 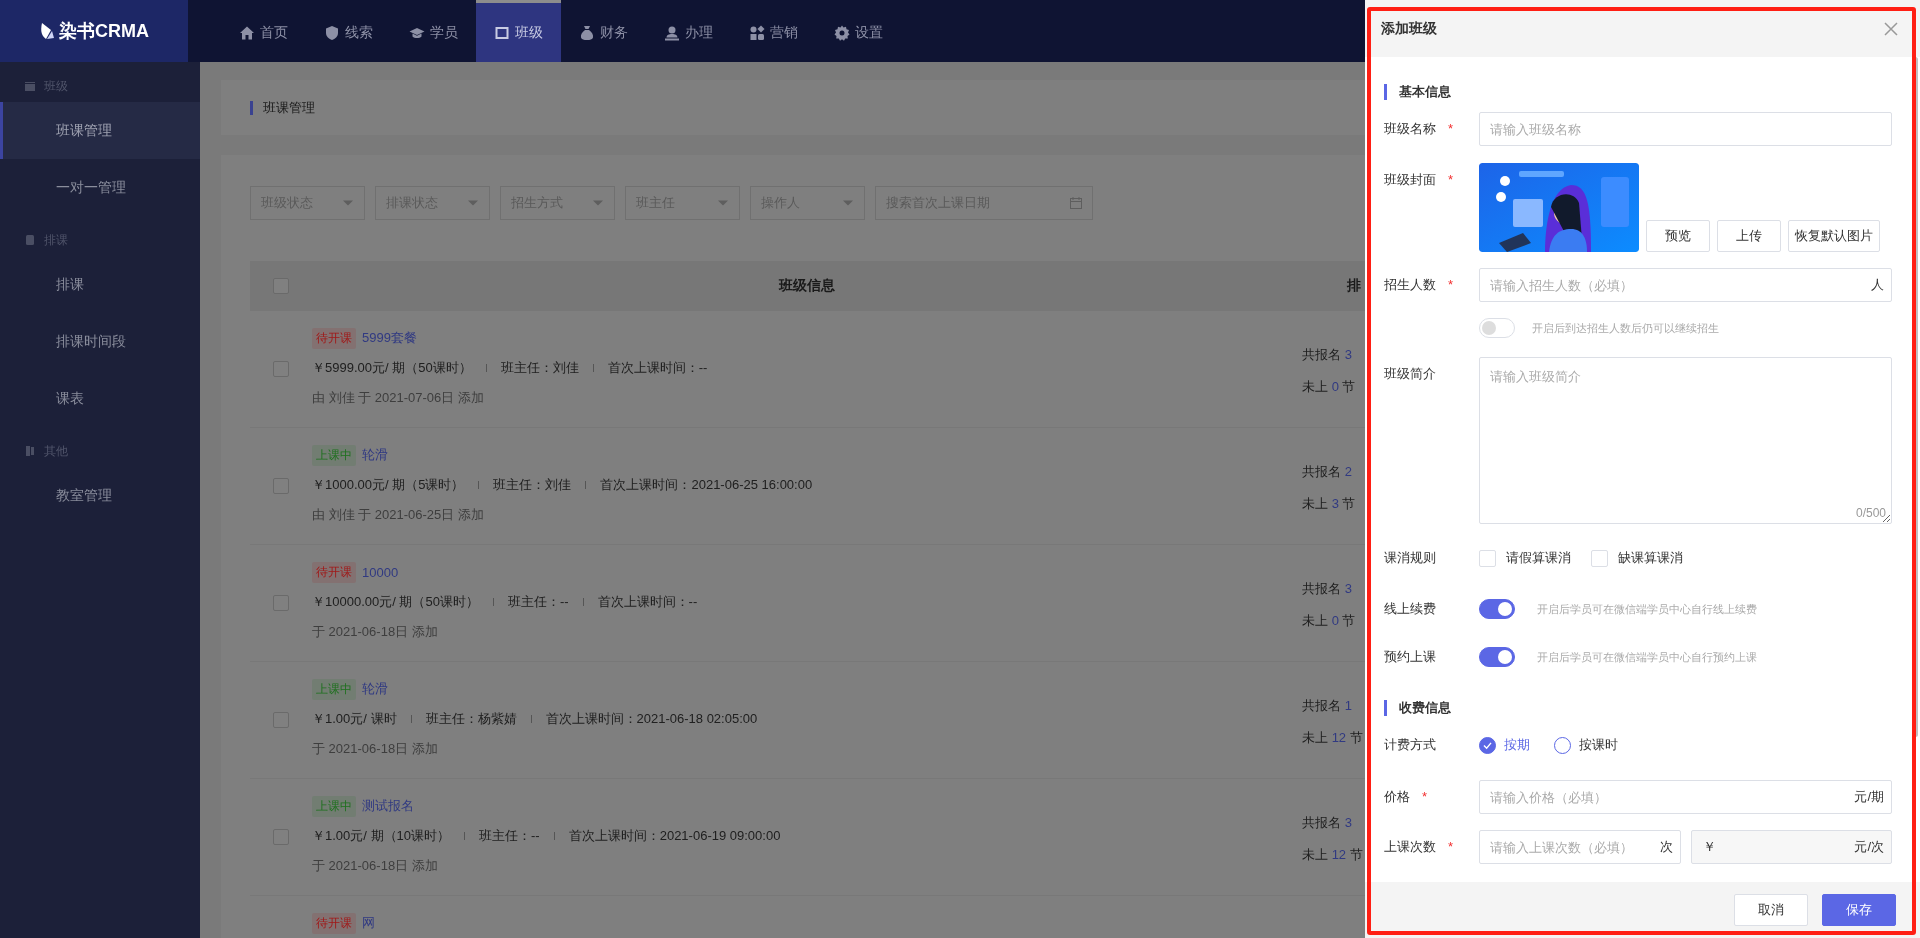 What do you see at coordinates (1877, 285) in the screenshot?
I see `unit-label: 人` at bounding box center [1877, 285].